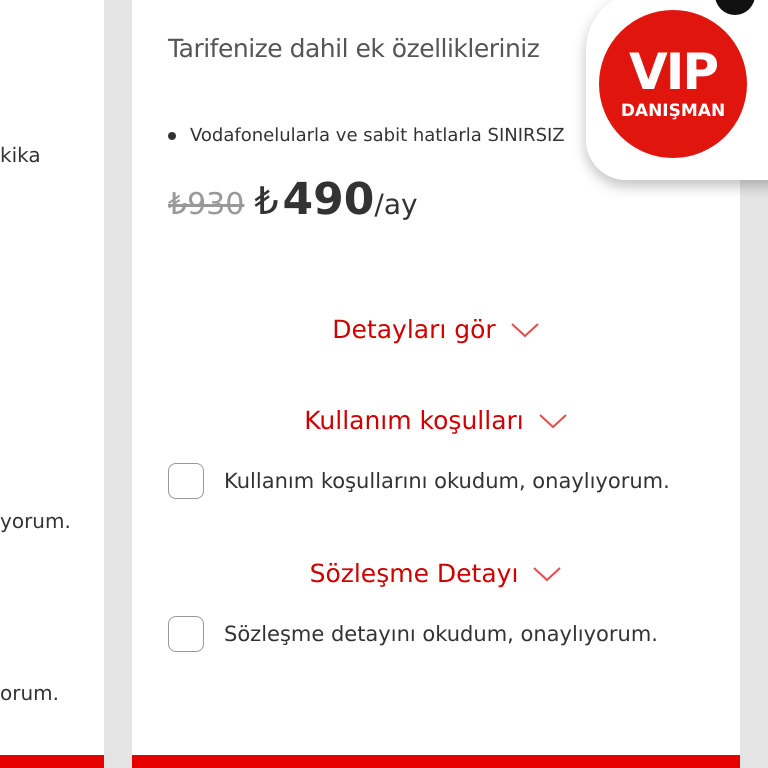  Describe the element at coordinates (673, 84) in the screenshot. I see `vip-badge: VIP DANIŞMAN` at that location.